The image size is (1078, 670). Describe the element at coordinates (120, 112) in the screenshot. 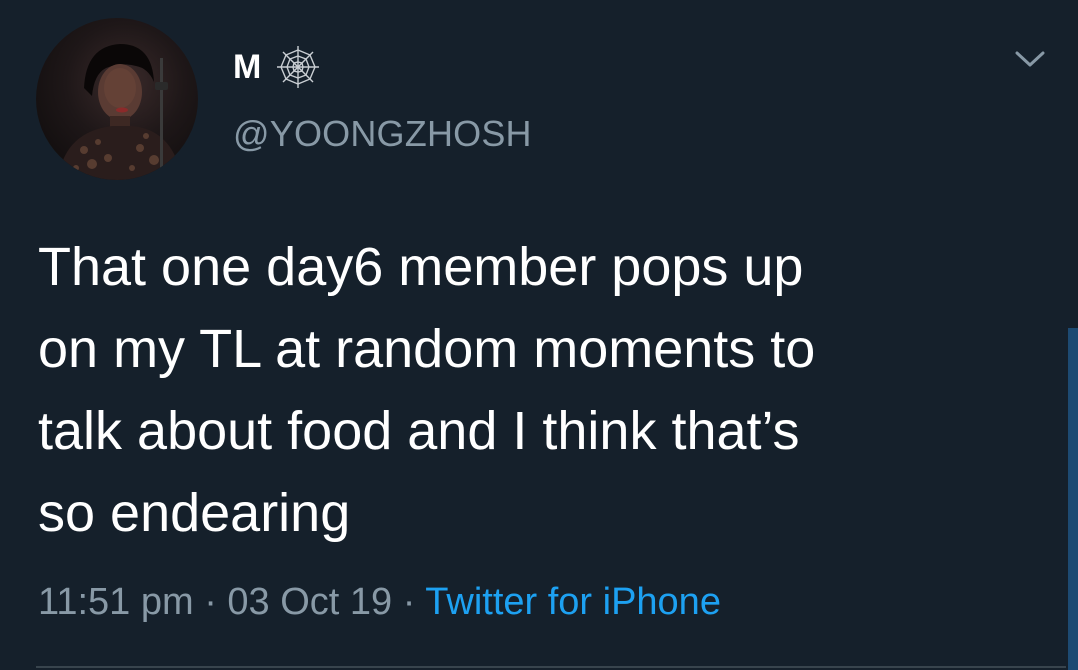

I see `profile-photo` at that location.